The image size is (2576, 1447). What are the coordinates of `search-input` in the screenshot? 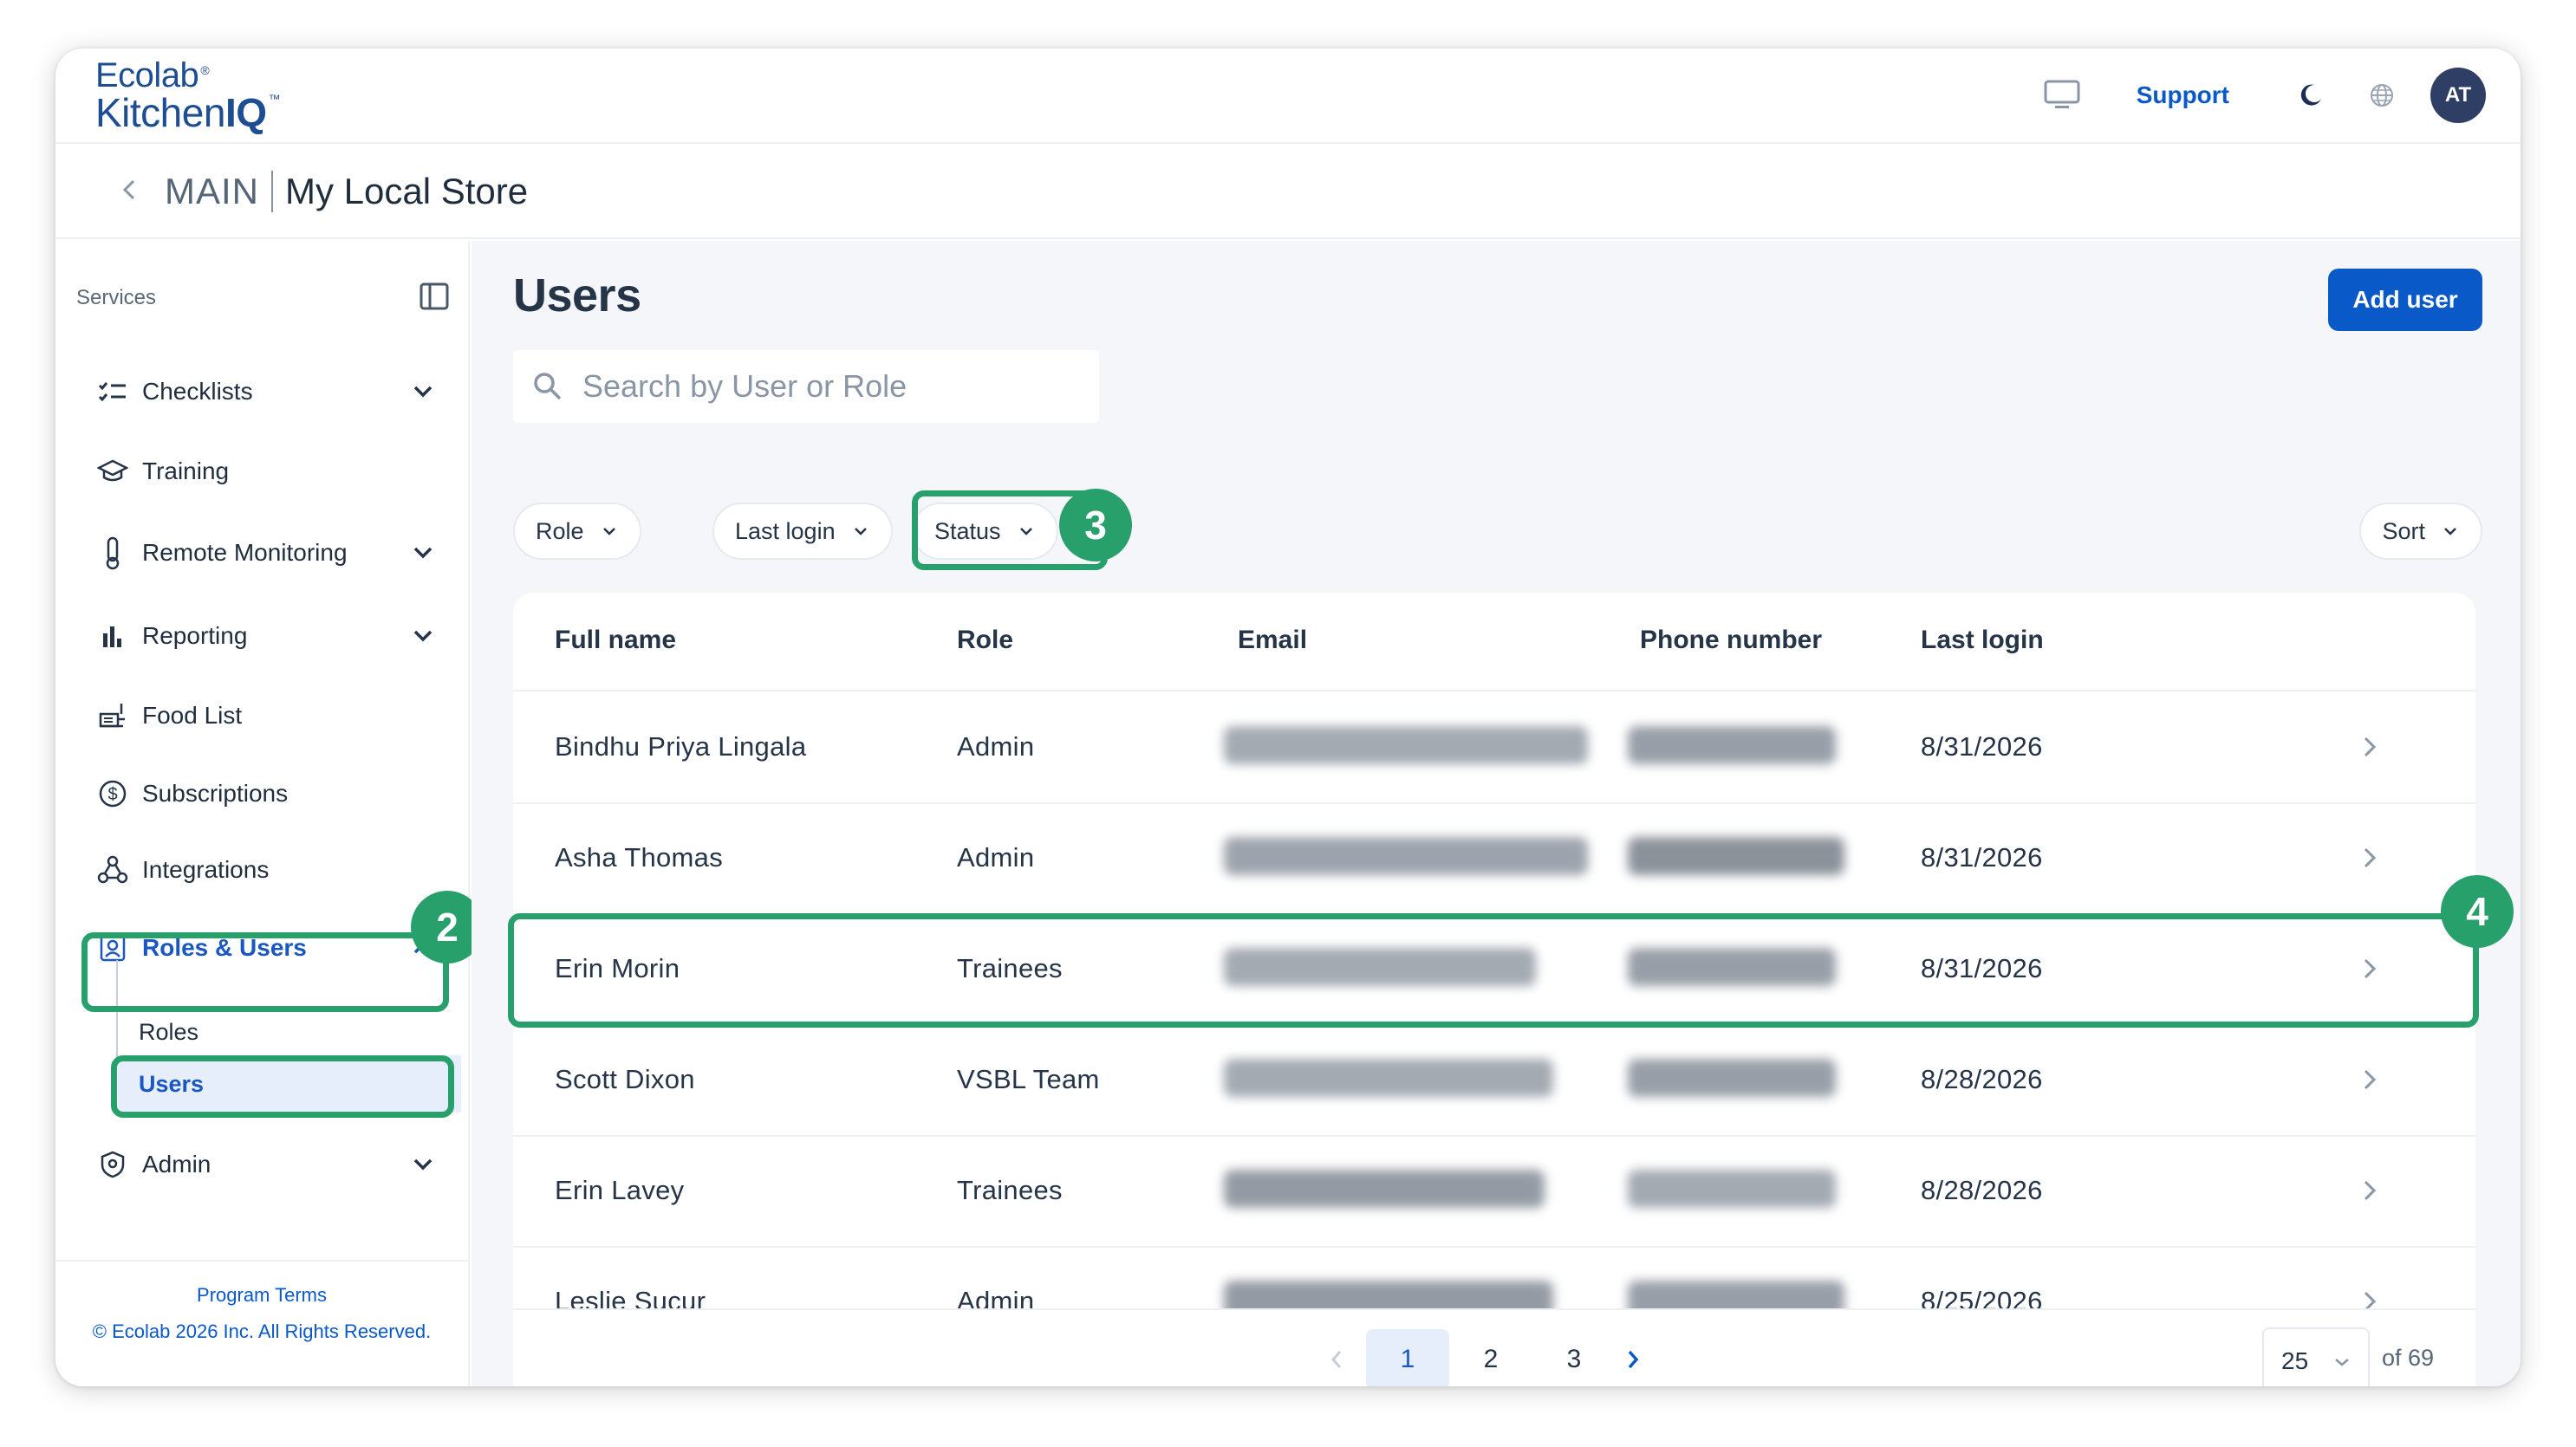 It's located at (825, 386).